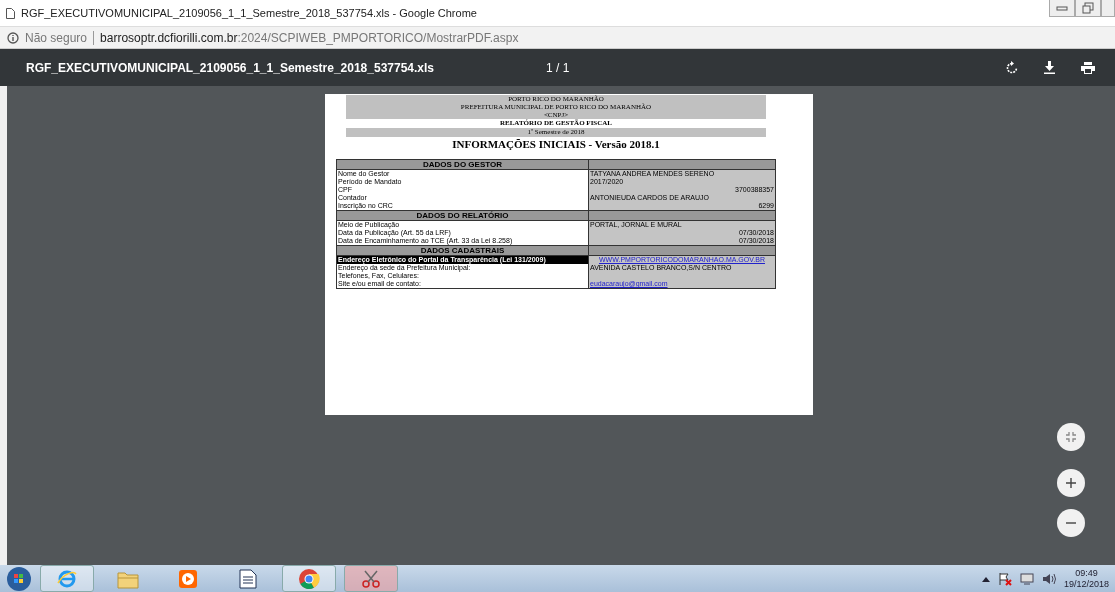 The image size is (1115, 592). Describe the element at coordinates (188, 578) in the screenshot. I see `media-player-icon` at that location.